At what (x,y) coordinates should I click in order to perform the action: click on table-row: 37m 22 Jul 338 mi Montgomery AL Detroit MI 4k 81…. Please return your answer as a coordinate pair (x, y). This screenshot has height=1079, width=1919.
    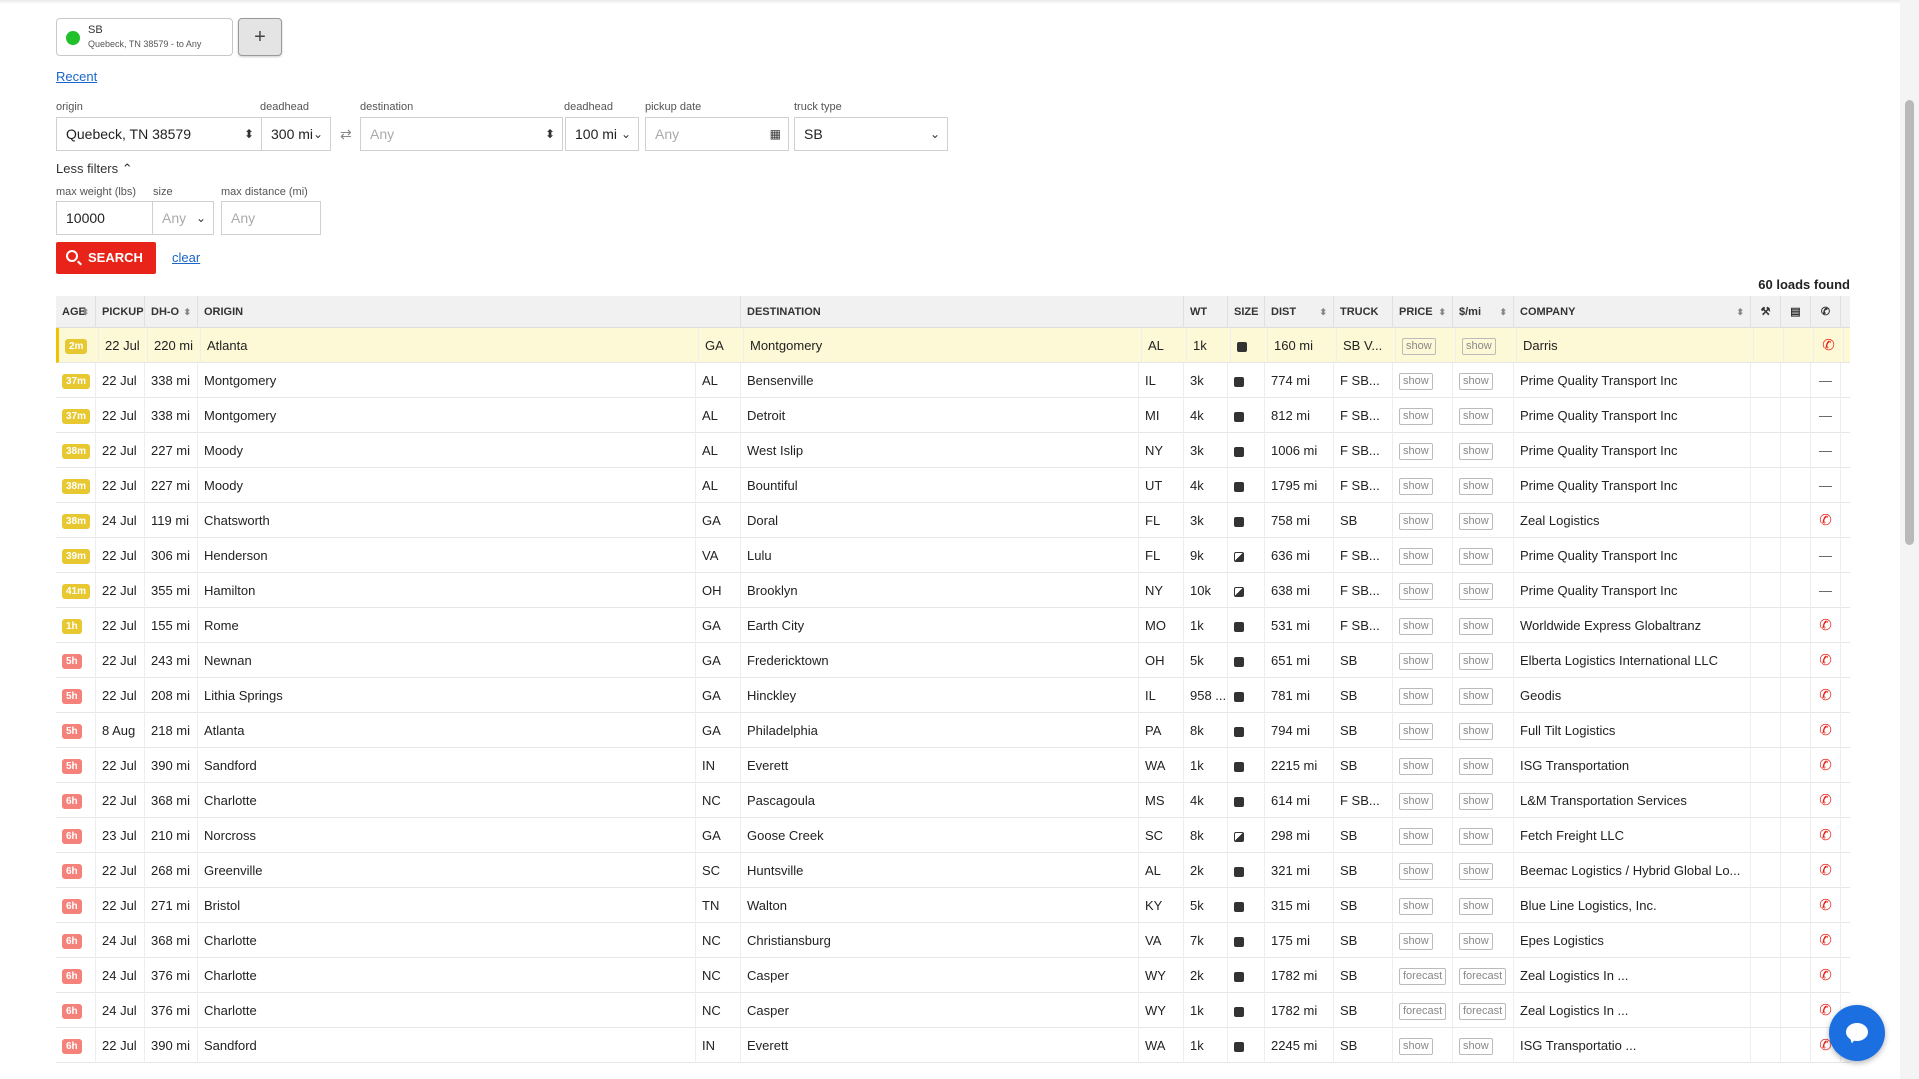
    Looking at the image, I should click on (953, 415).